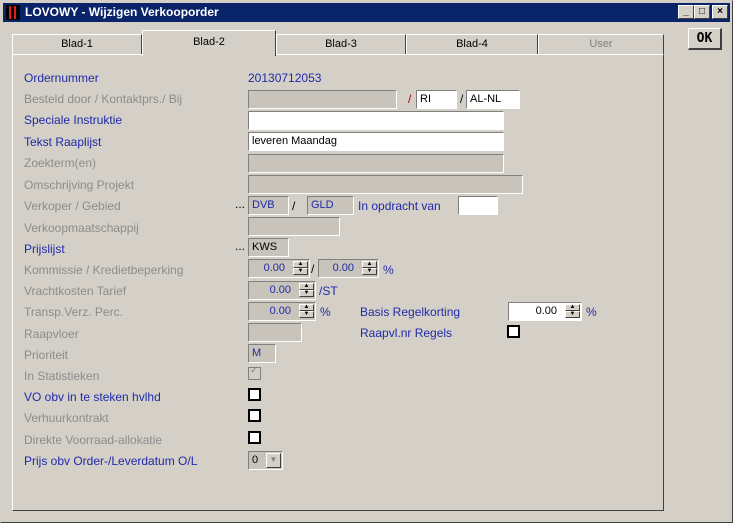 The width and height of the screenshot is (733, 523). Describe the element at coordinates (601, 44) in the screenshot. I see `tab-user: User` at that location.